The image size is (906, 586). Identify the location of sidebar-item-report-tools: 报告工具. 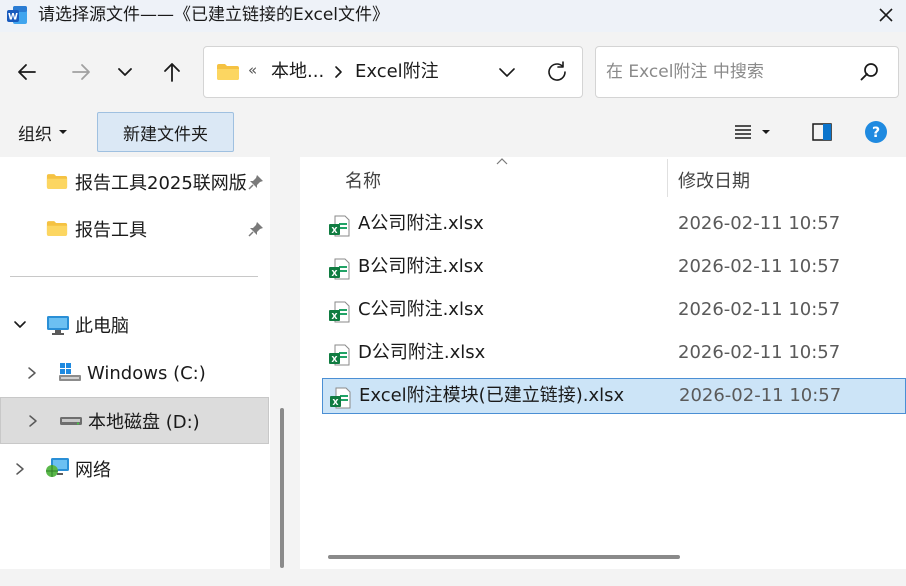
(135, 229).